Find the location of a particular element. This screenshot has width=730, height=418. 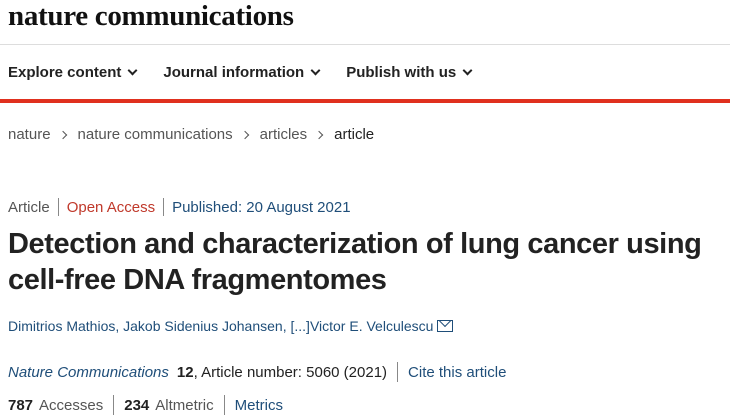

altmetric-count: 234 is located at coordinates (137, 405).